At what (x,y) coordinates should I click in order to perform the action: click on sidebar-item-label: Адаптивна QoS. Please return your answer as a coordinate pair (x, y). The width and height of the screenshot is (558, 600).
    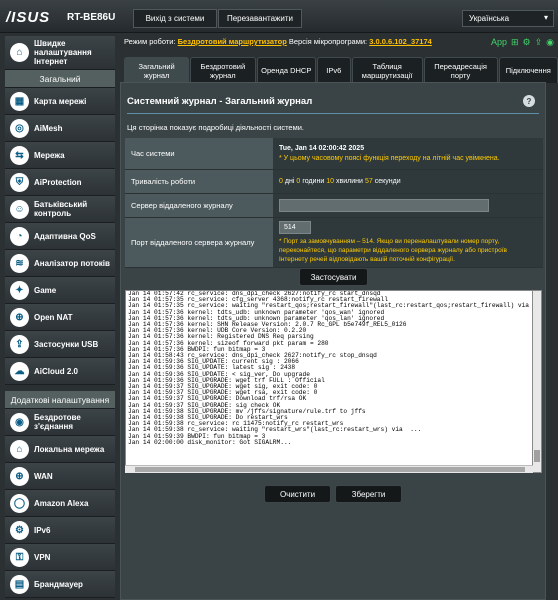
    Looking at the image, I should click on (65, 236).